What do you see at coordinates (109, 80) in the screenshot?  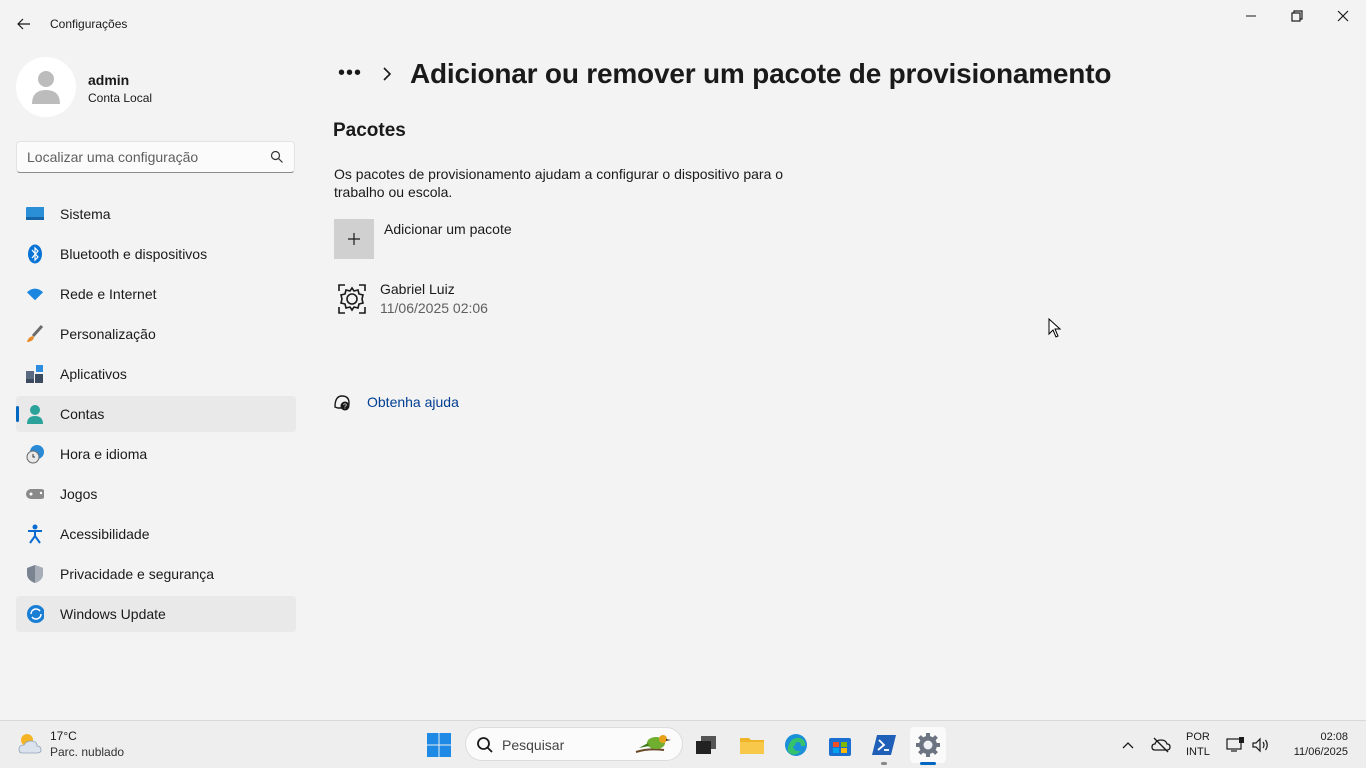 I see `user-name: admin` at bounding box center [109, 80].